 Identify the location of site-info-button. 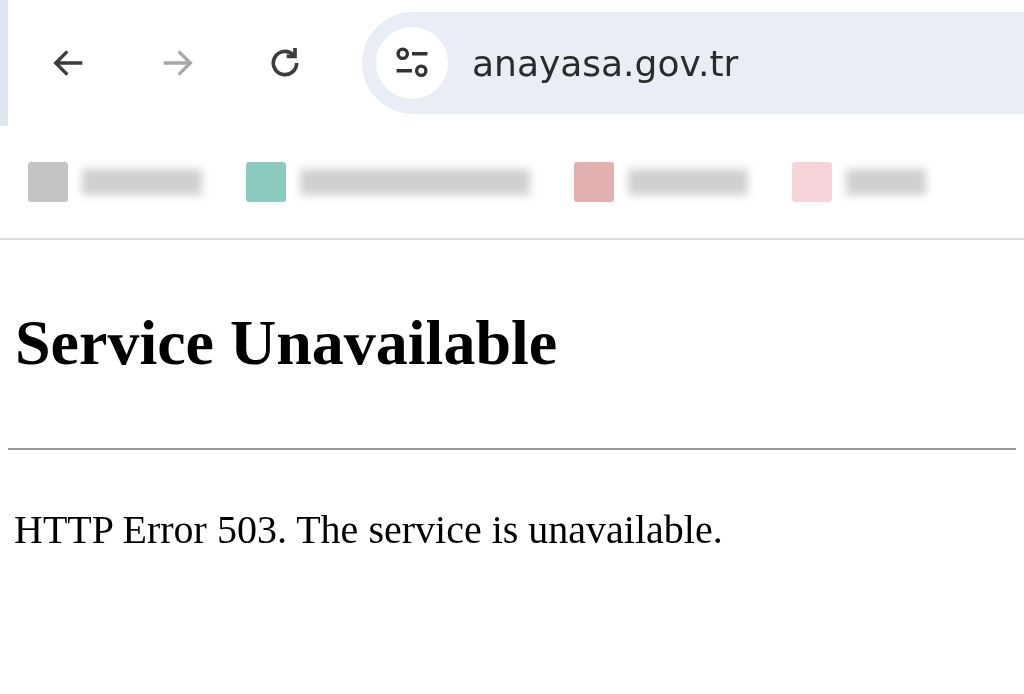
(412, 63).